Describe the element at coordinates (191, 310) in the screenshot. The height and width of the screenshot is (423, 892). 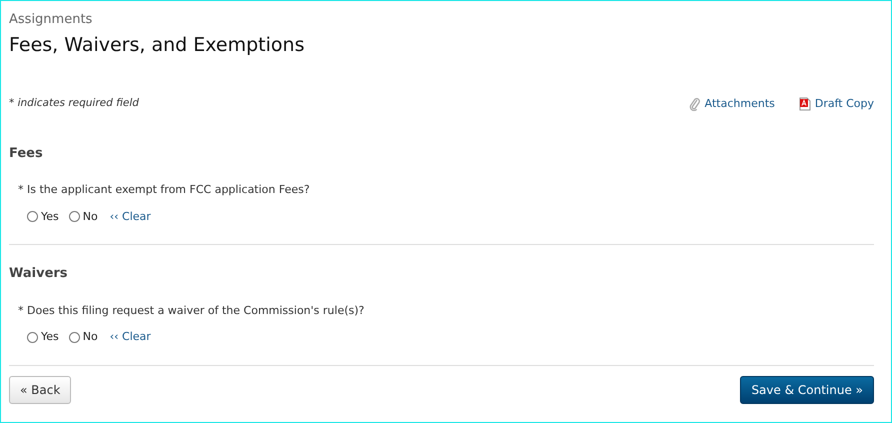
I see `question-label: * Does this filing request a waiver of the Commission's rule(s)?` at that location.